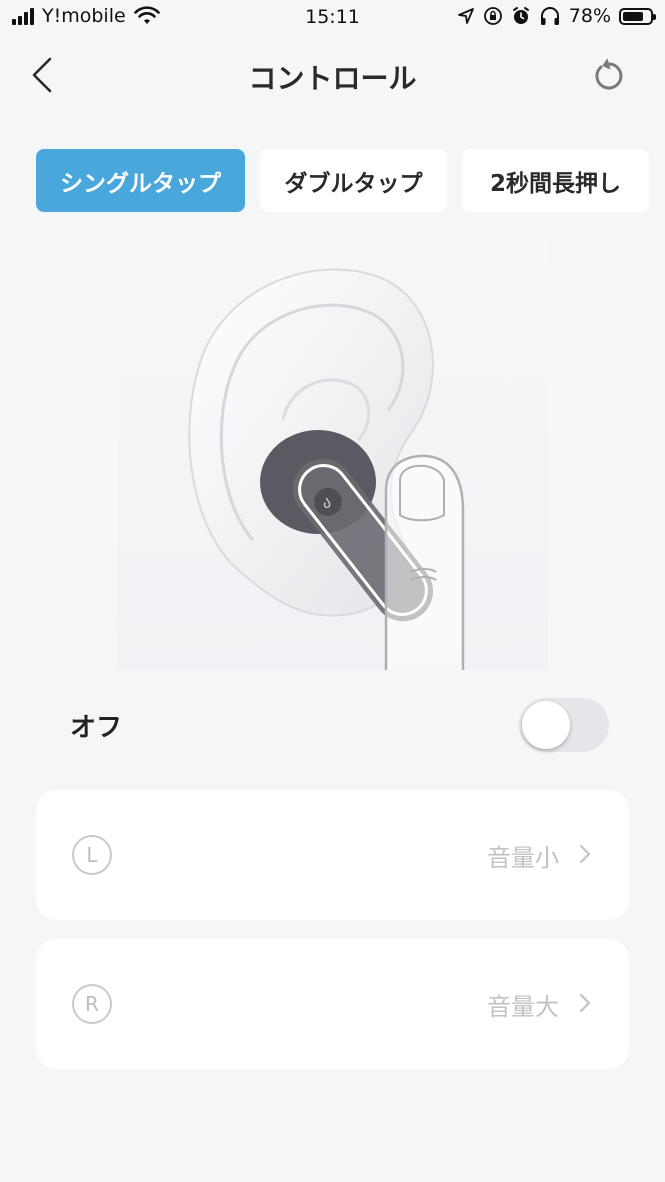 This screenshot has height=1182, width=665. I want to click on toggle-knob, so click(546, 725).